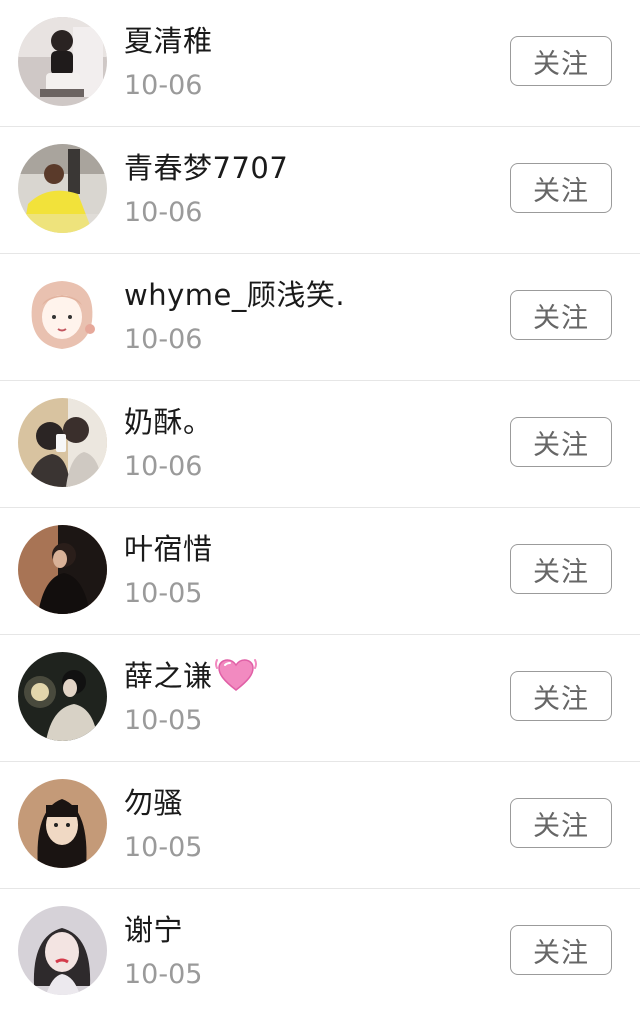 This screenshot has width=640, height=1016. Describe the element at coordinates (320, 190) in the screenshot. I see `list-item: 青春梦7707 10-06 关注` at that location.